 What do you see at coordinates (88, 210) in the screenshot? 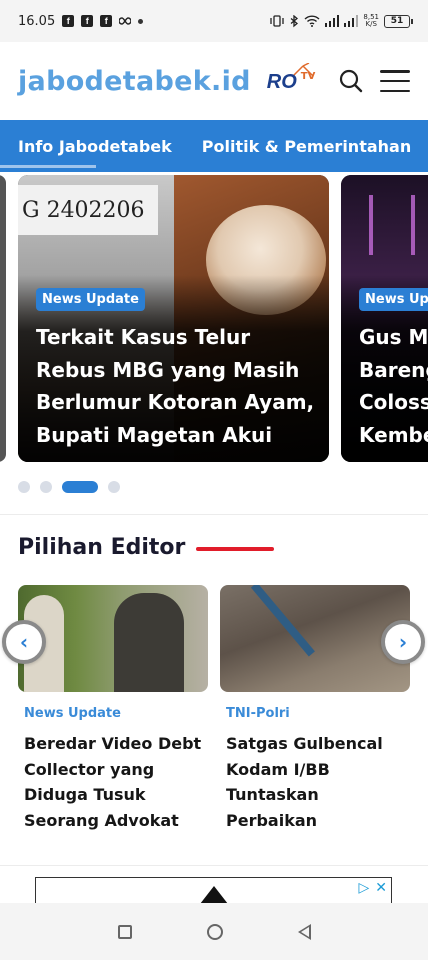
I see `image-label-text: G 2402206` at bounding box center [88, 210].